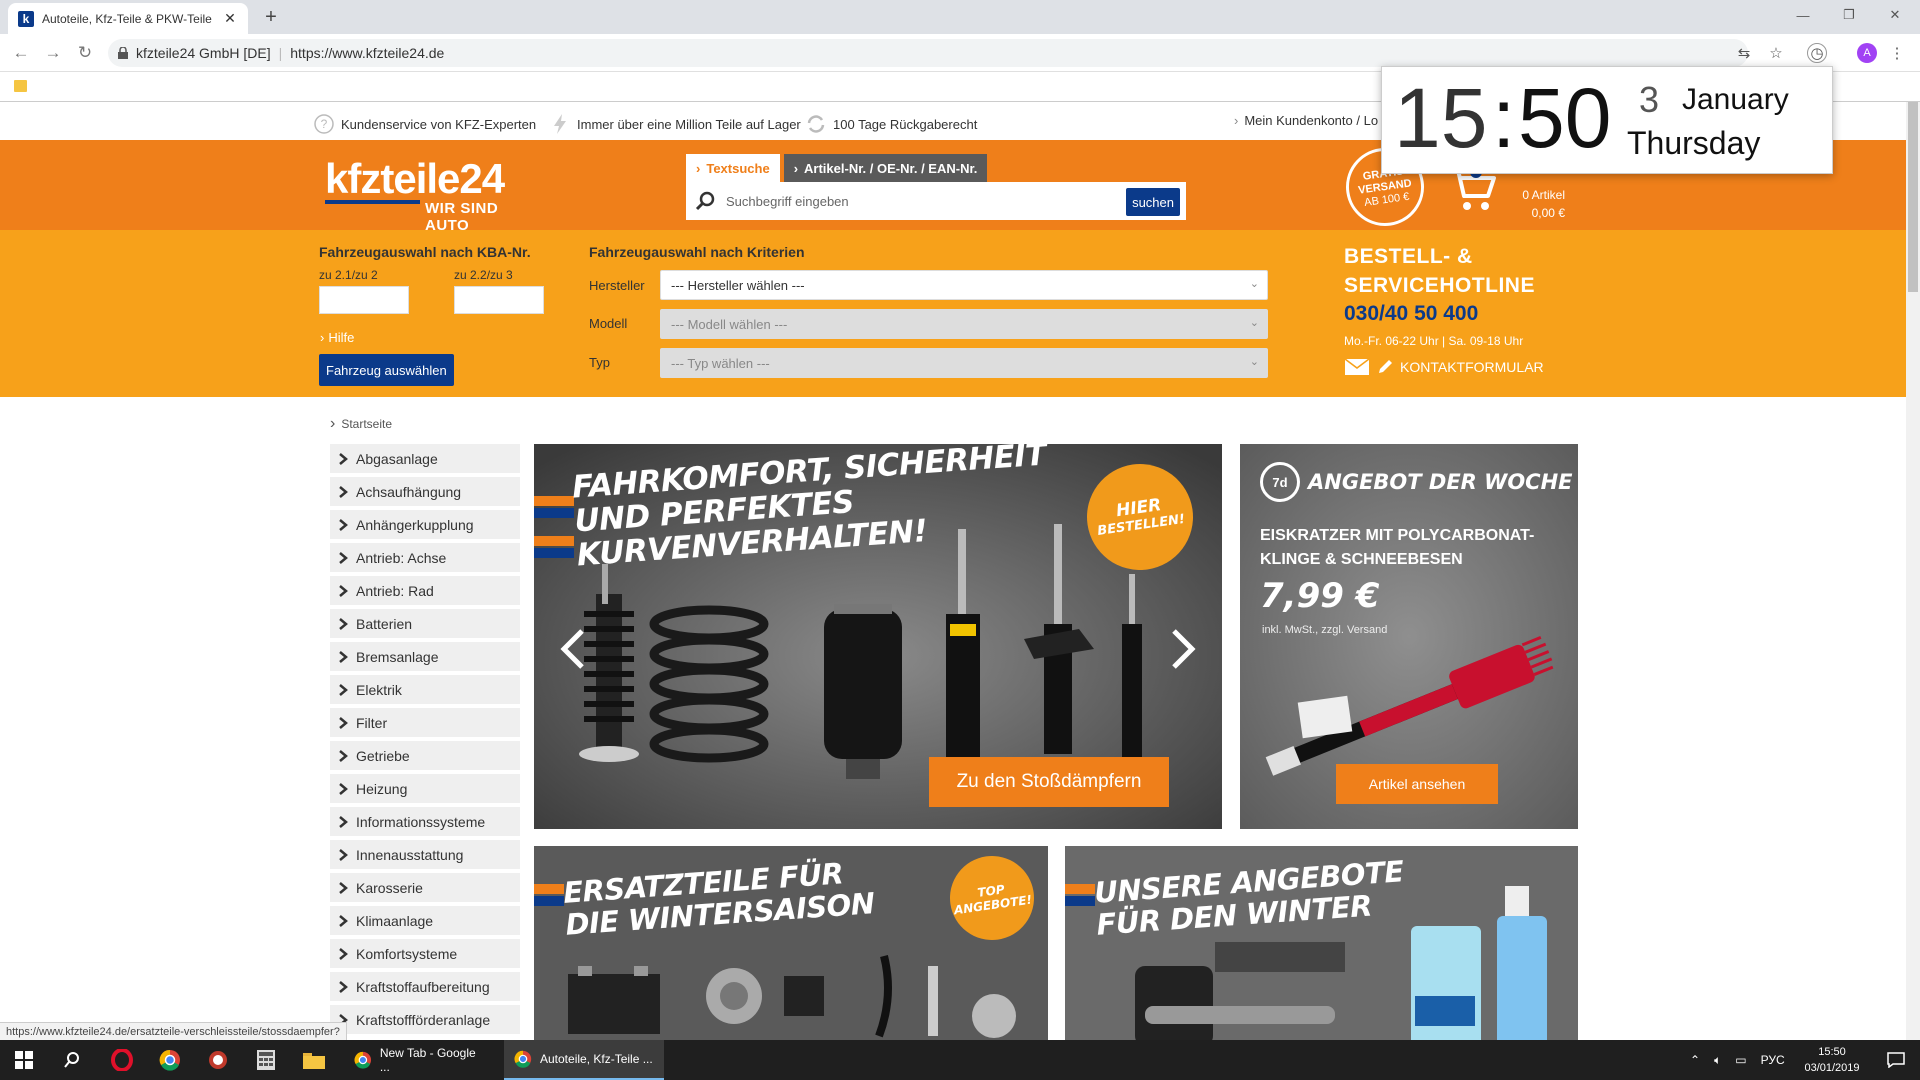 The image size is (1920, 1080). Describe the element at coordinates (425, 887) in the screenshot. I see `sidebar-item: Karosserie` at that location.